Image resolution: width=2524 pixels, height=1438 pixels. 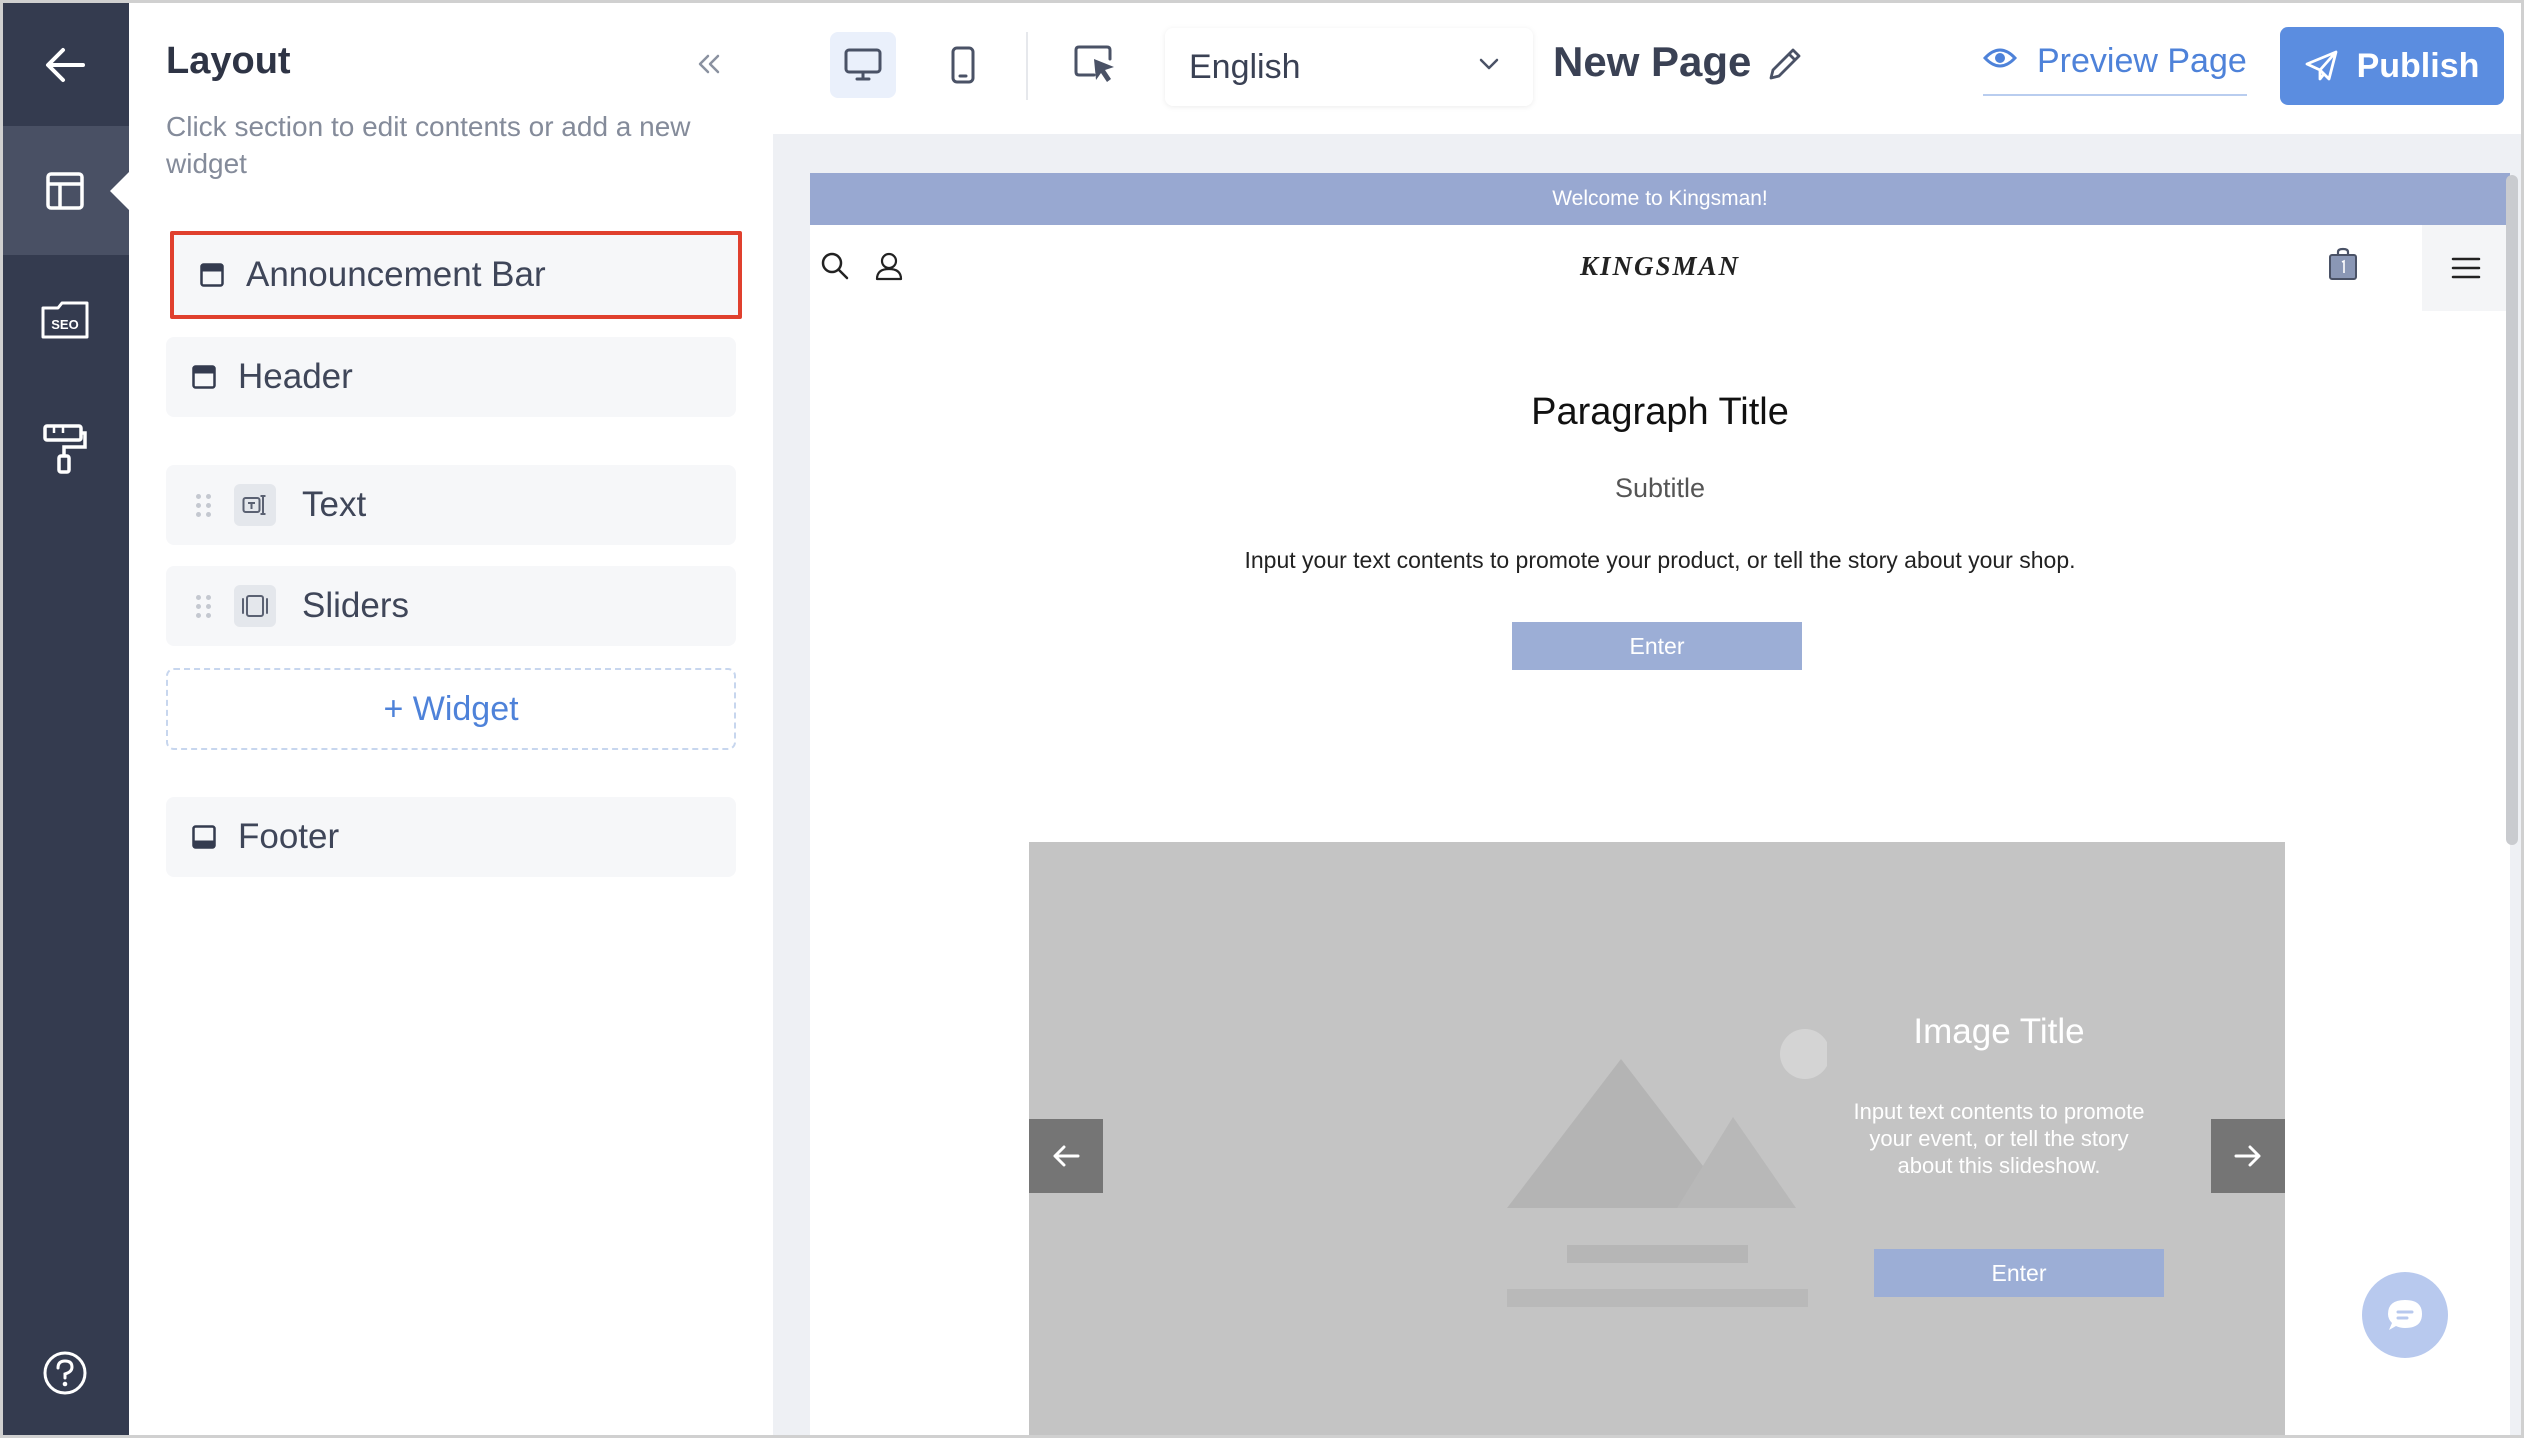 I want to click on section-label: Sliders, so click(x=355, y=605).